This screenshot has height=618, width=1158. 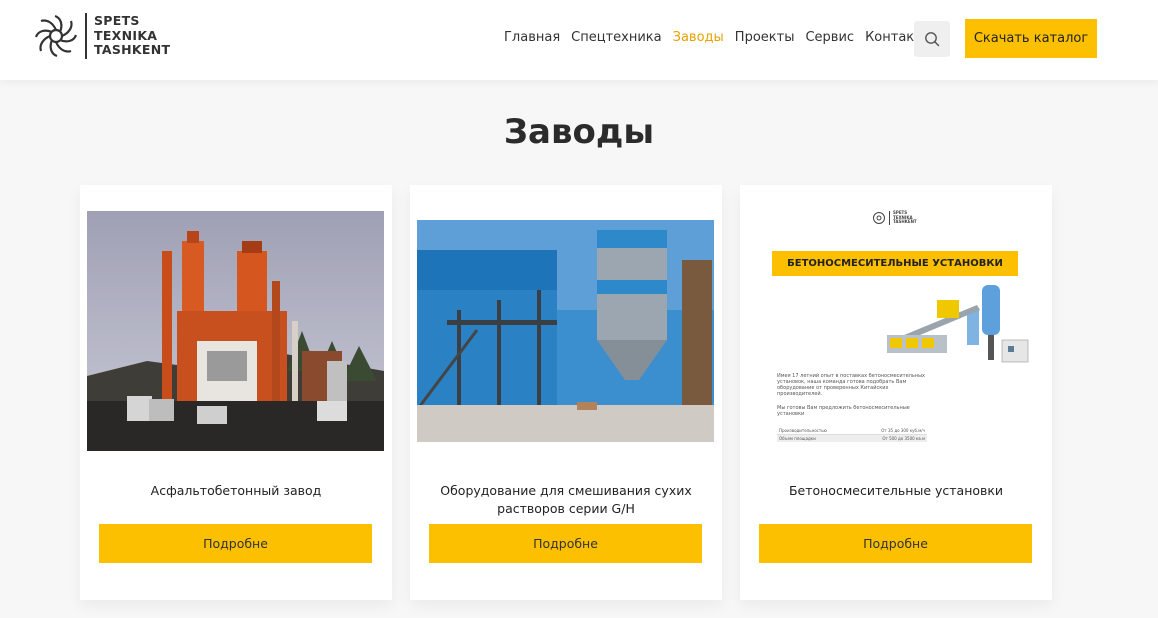 I want to click on brochure-logo-icon, so click(x=879, y=218).